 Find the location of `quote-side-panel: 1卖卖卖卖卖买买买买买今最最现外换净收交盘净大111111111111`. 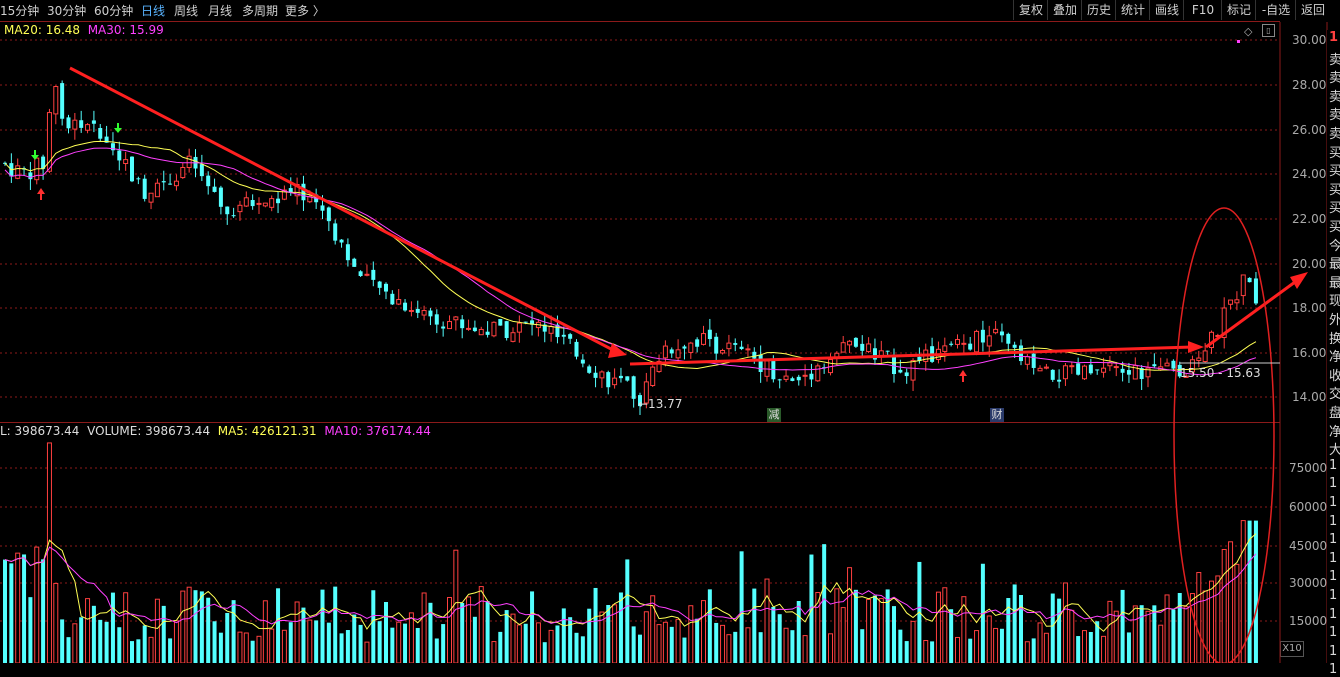

quote-side-panel: 1卖卖卖卖卖买买买买买今最最现外换净收交盘净大111111111111 is located at coordinates (1333, 353).